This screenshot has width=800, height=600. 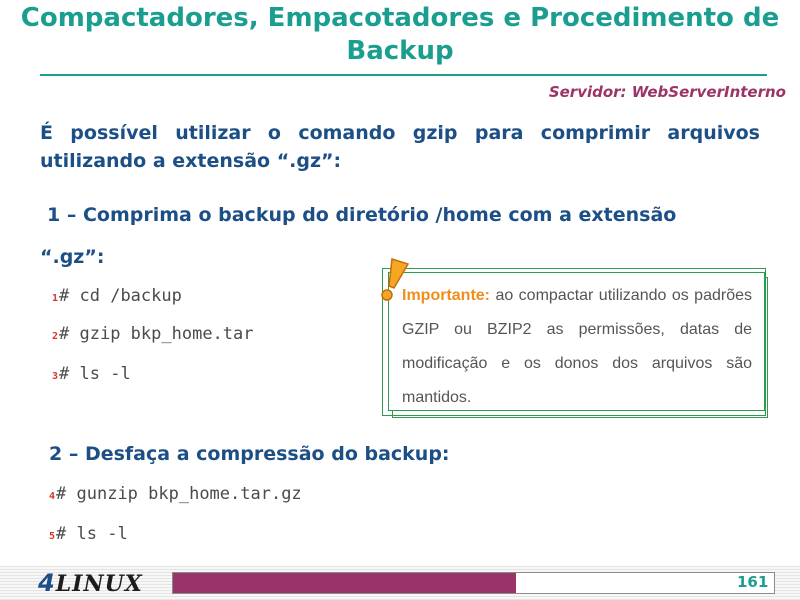 I want to click on line-number: 4, so click(x=52, y=496).